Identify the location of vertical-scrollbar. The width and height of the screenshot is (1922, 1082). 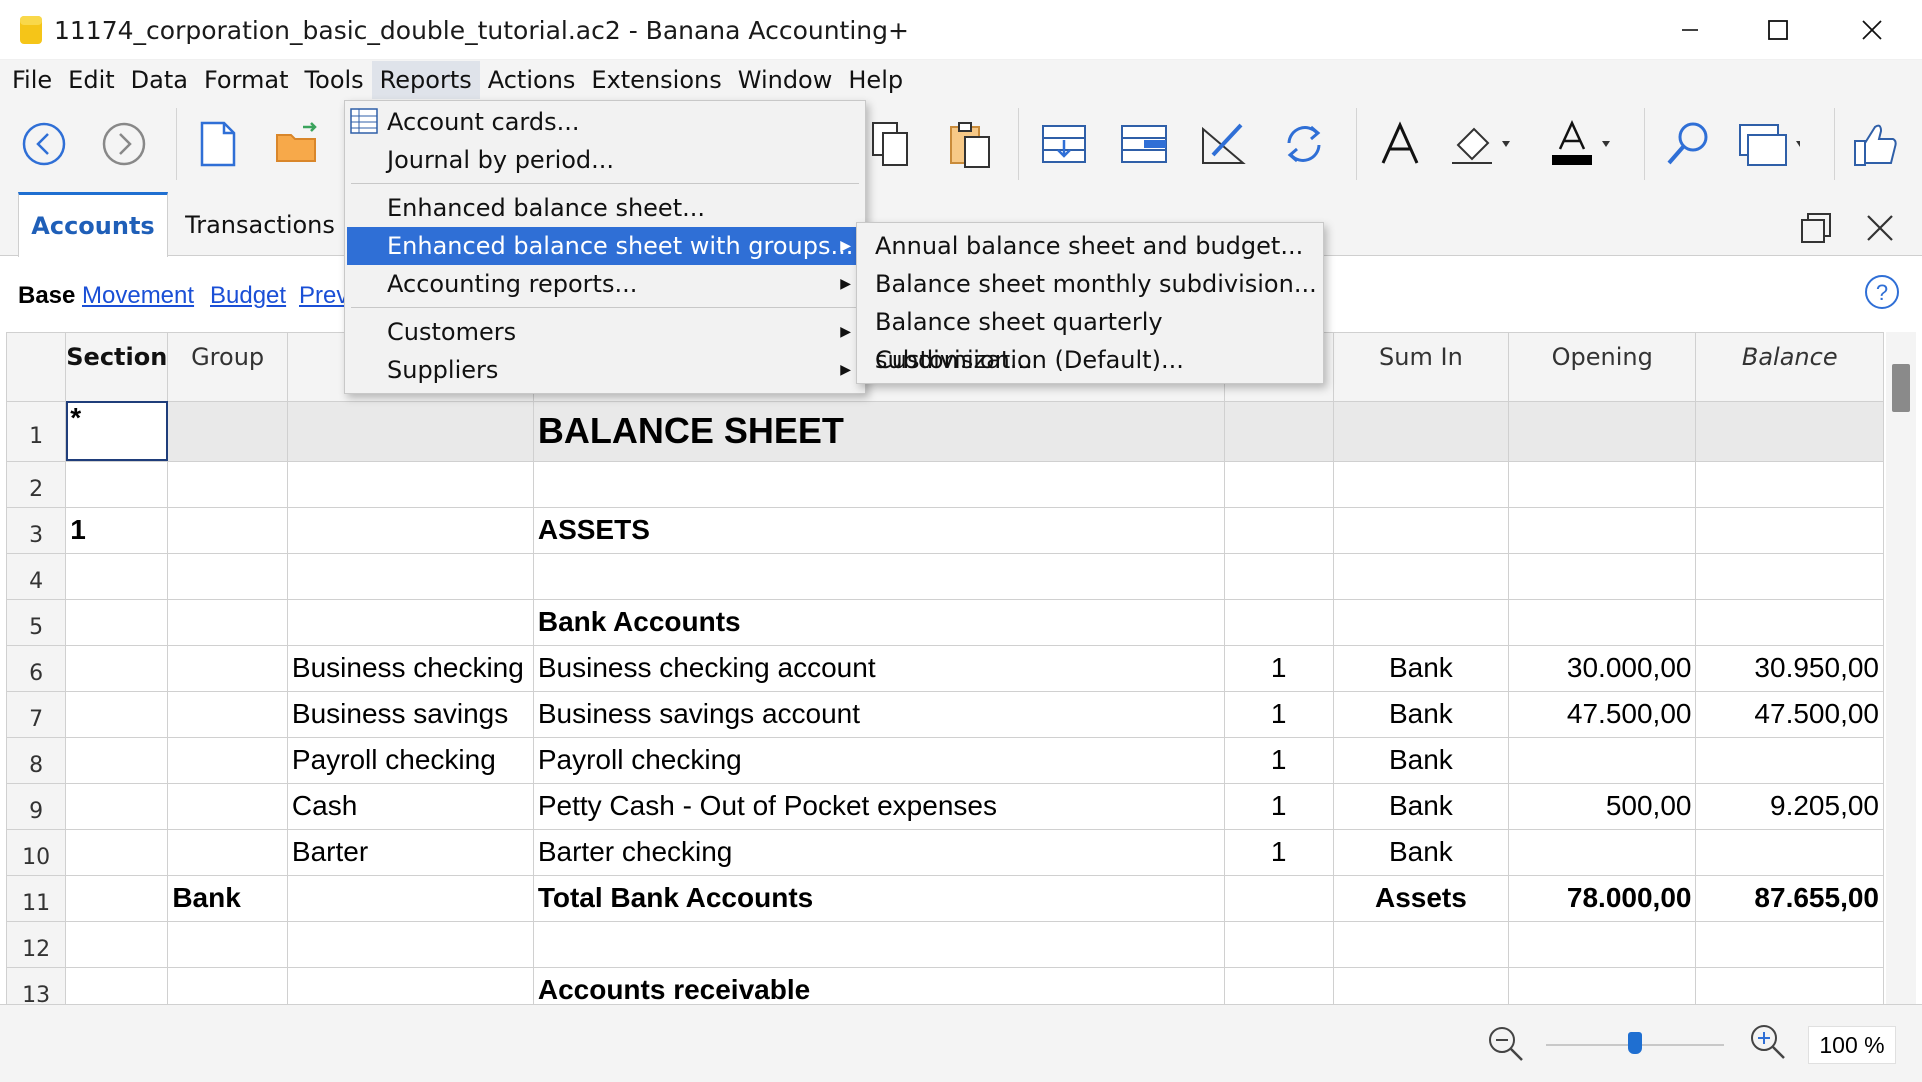
(1901, 668).